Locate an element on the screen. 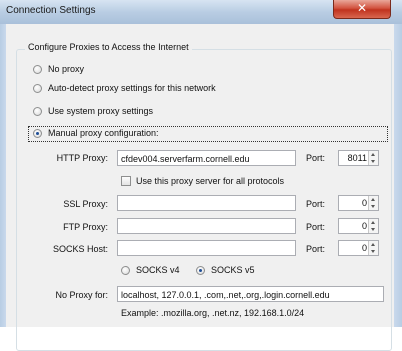 The image size is (402, 351). ftp-port-input: 0 is located at coordinates (358, 226).